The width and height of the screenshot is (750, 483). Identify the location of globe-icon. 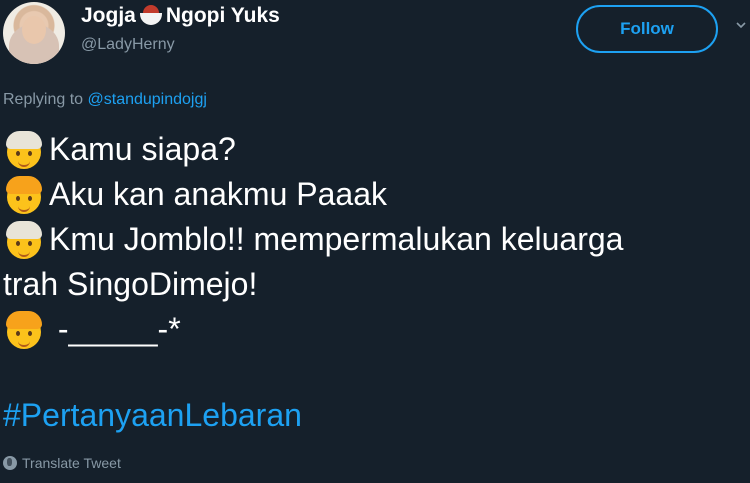
(10, 463).